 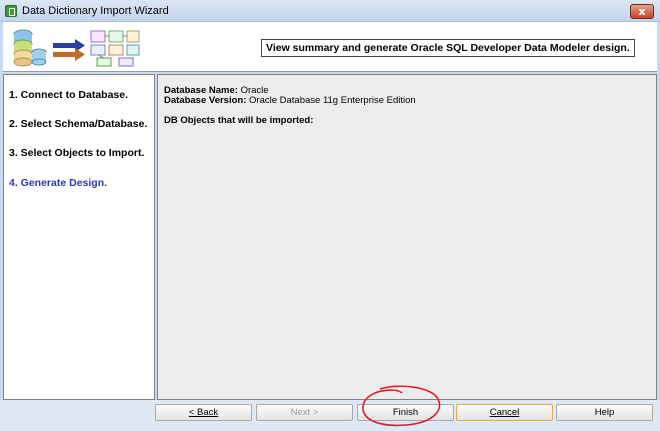 I want to click on cancel-button-label: Cancel, so click(x=504, y=412).